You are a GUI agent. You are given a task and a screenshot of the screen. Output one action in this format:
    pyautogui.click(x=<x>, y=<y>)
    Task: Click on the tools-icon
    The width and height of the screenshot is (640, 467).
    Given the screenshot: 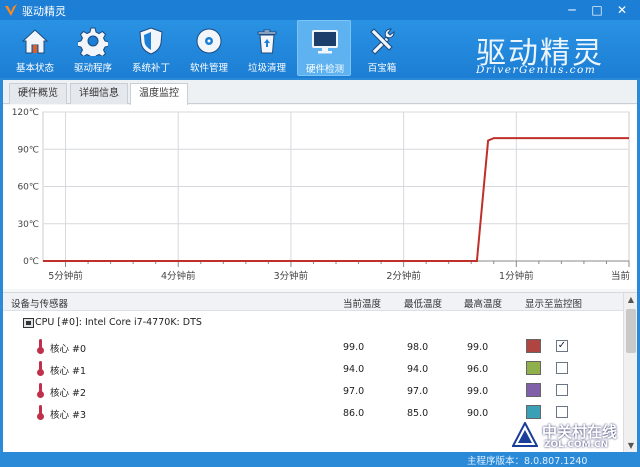 What is the action you would take?
    pyautogui.click(x=382, y=41)
    